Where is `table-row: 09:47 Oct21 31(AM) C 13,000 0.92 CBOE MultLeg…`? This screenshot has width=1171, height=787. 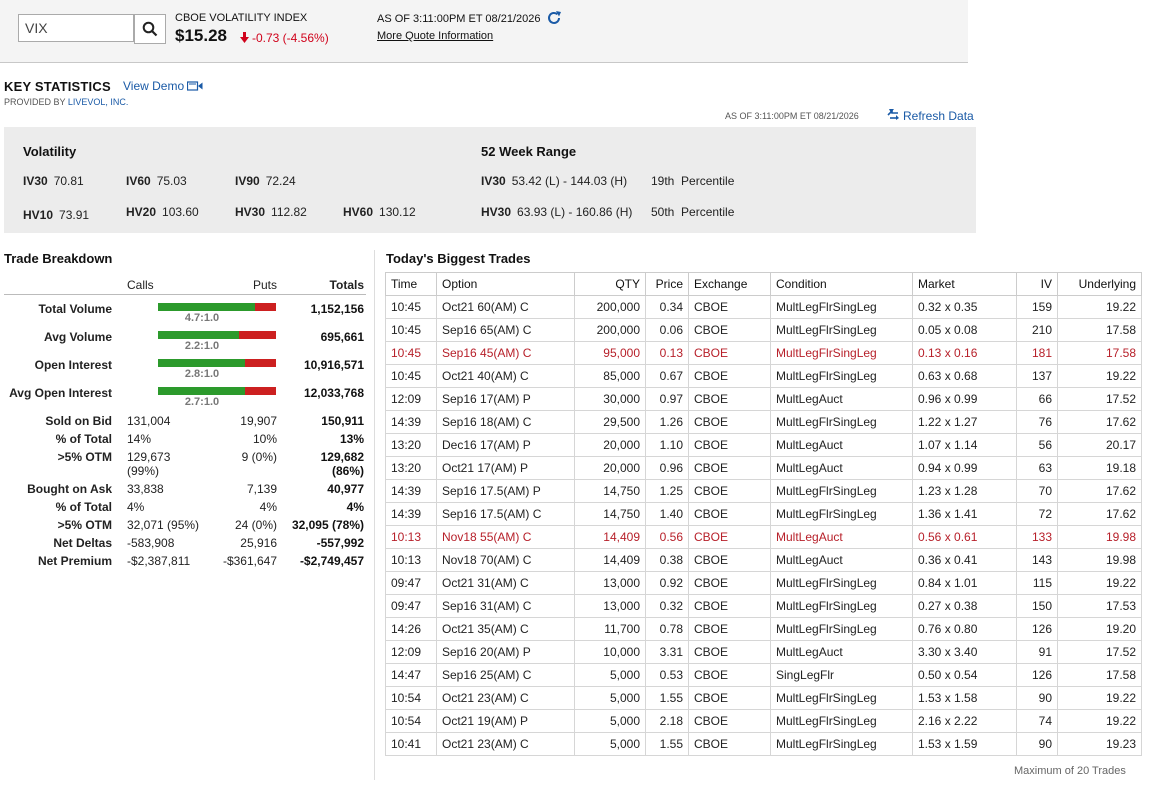
table-row: 09:47 Oct21 31(AM) C 13,000 0.92 CBOE MultLeg… is located at coordinates (763, 583).